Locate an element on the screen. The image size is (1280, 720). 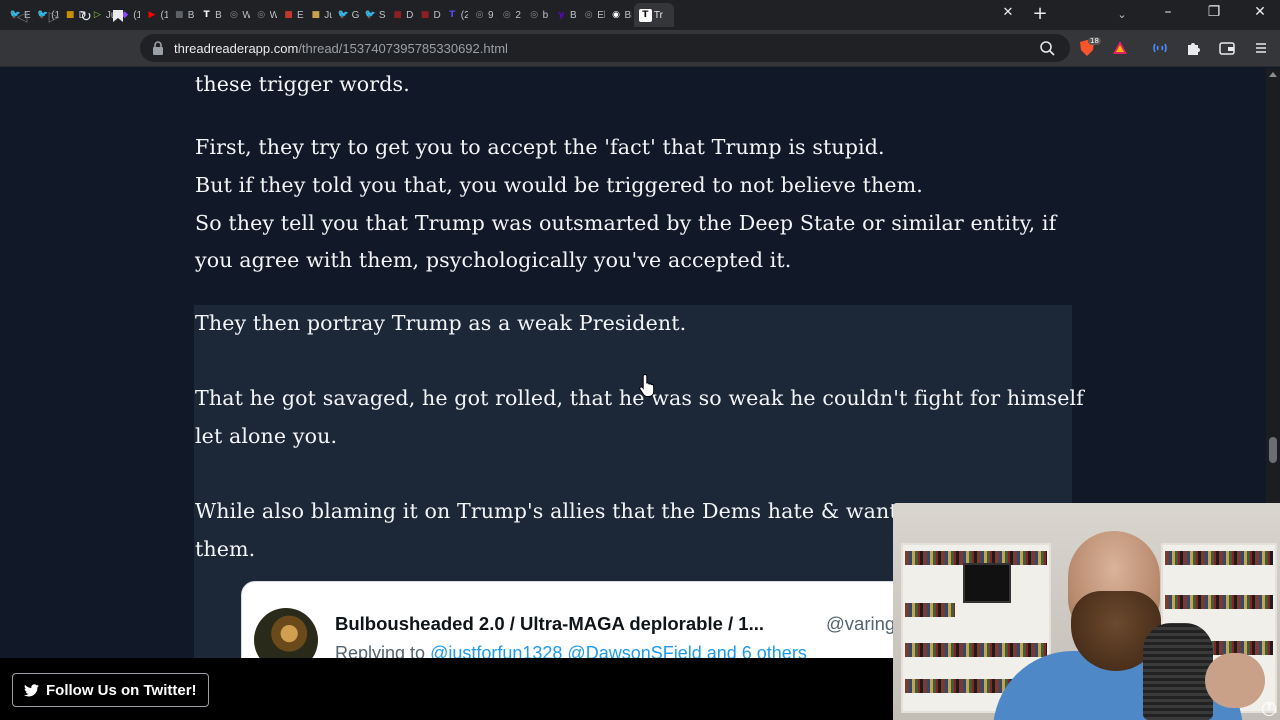
brave-rewards-icon is located at coordinates (1120, 48).